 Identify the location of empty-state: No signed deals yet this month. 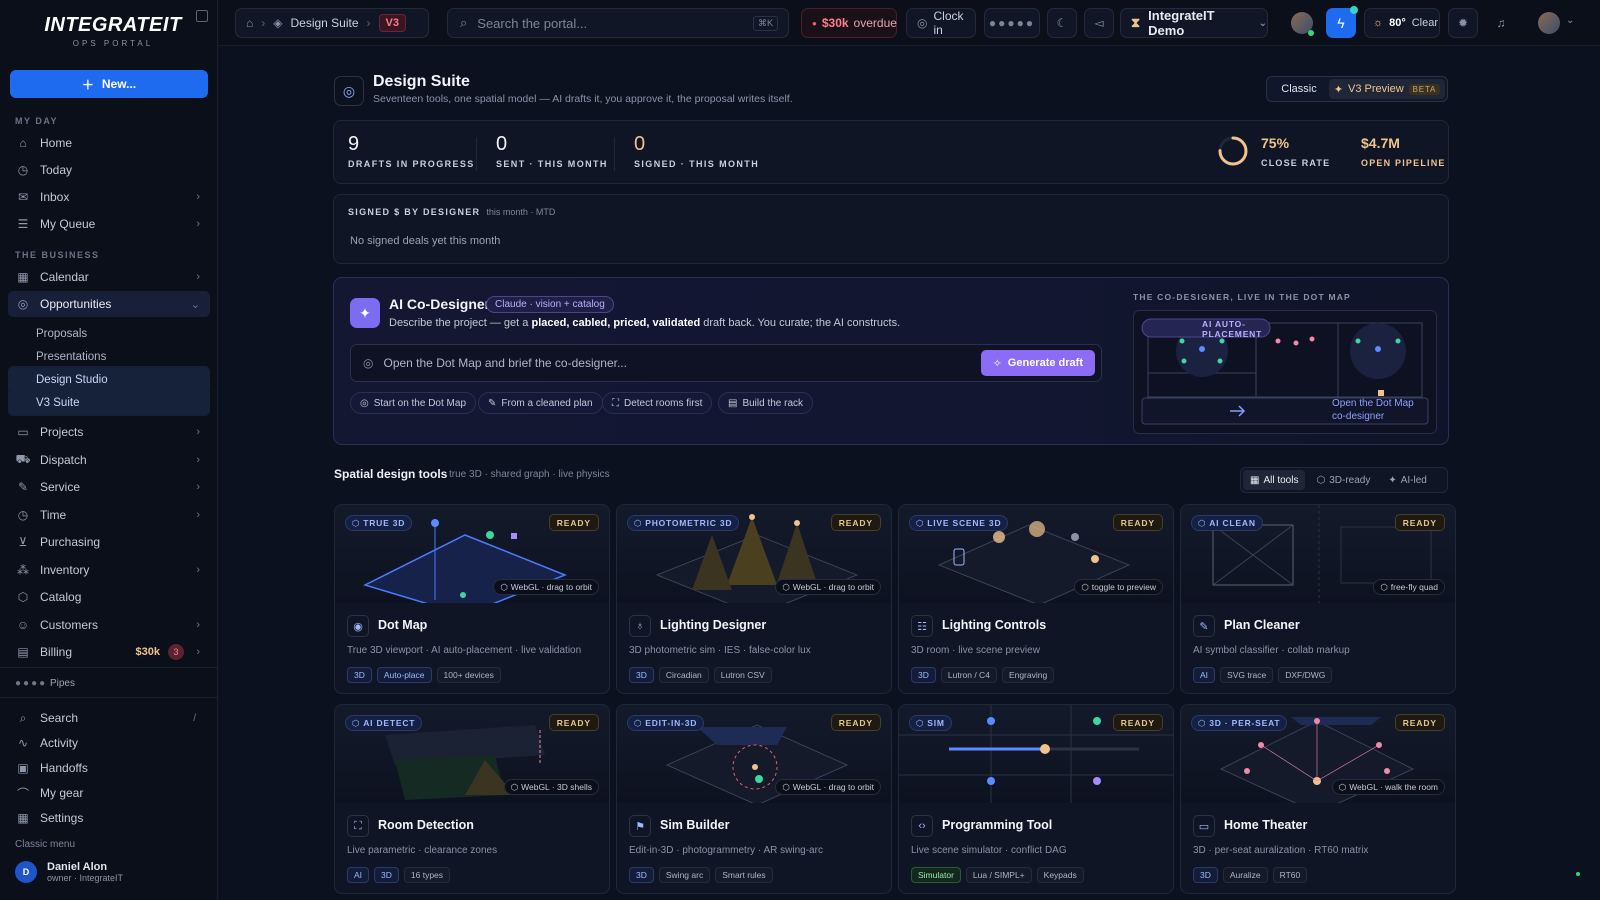
(425, 241).